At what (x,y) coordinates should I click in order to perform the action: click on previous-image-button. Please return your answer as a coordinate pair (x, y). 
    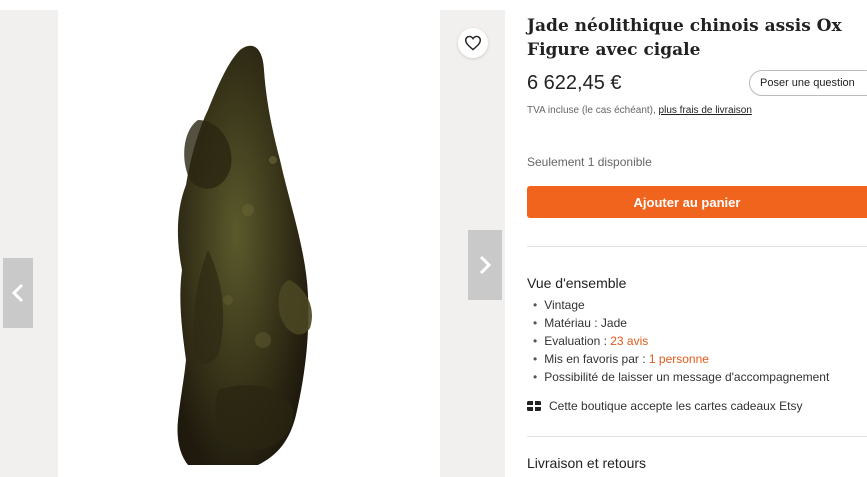
    Looking at the image, I should click on (18, 293).